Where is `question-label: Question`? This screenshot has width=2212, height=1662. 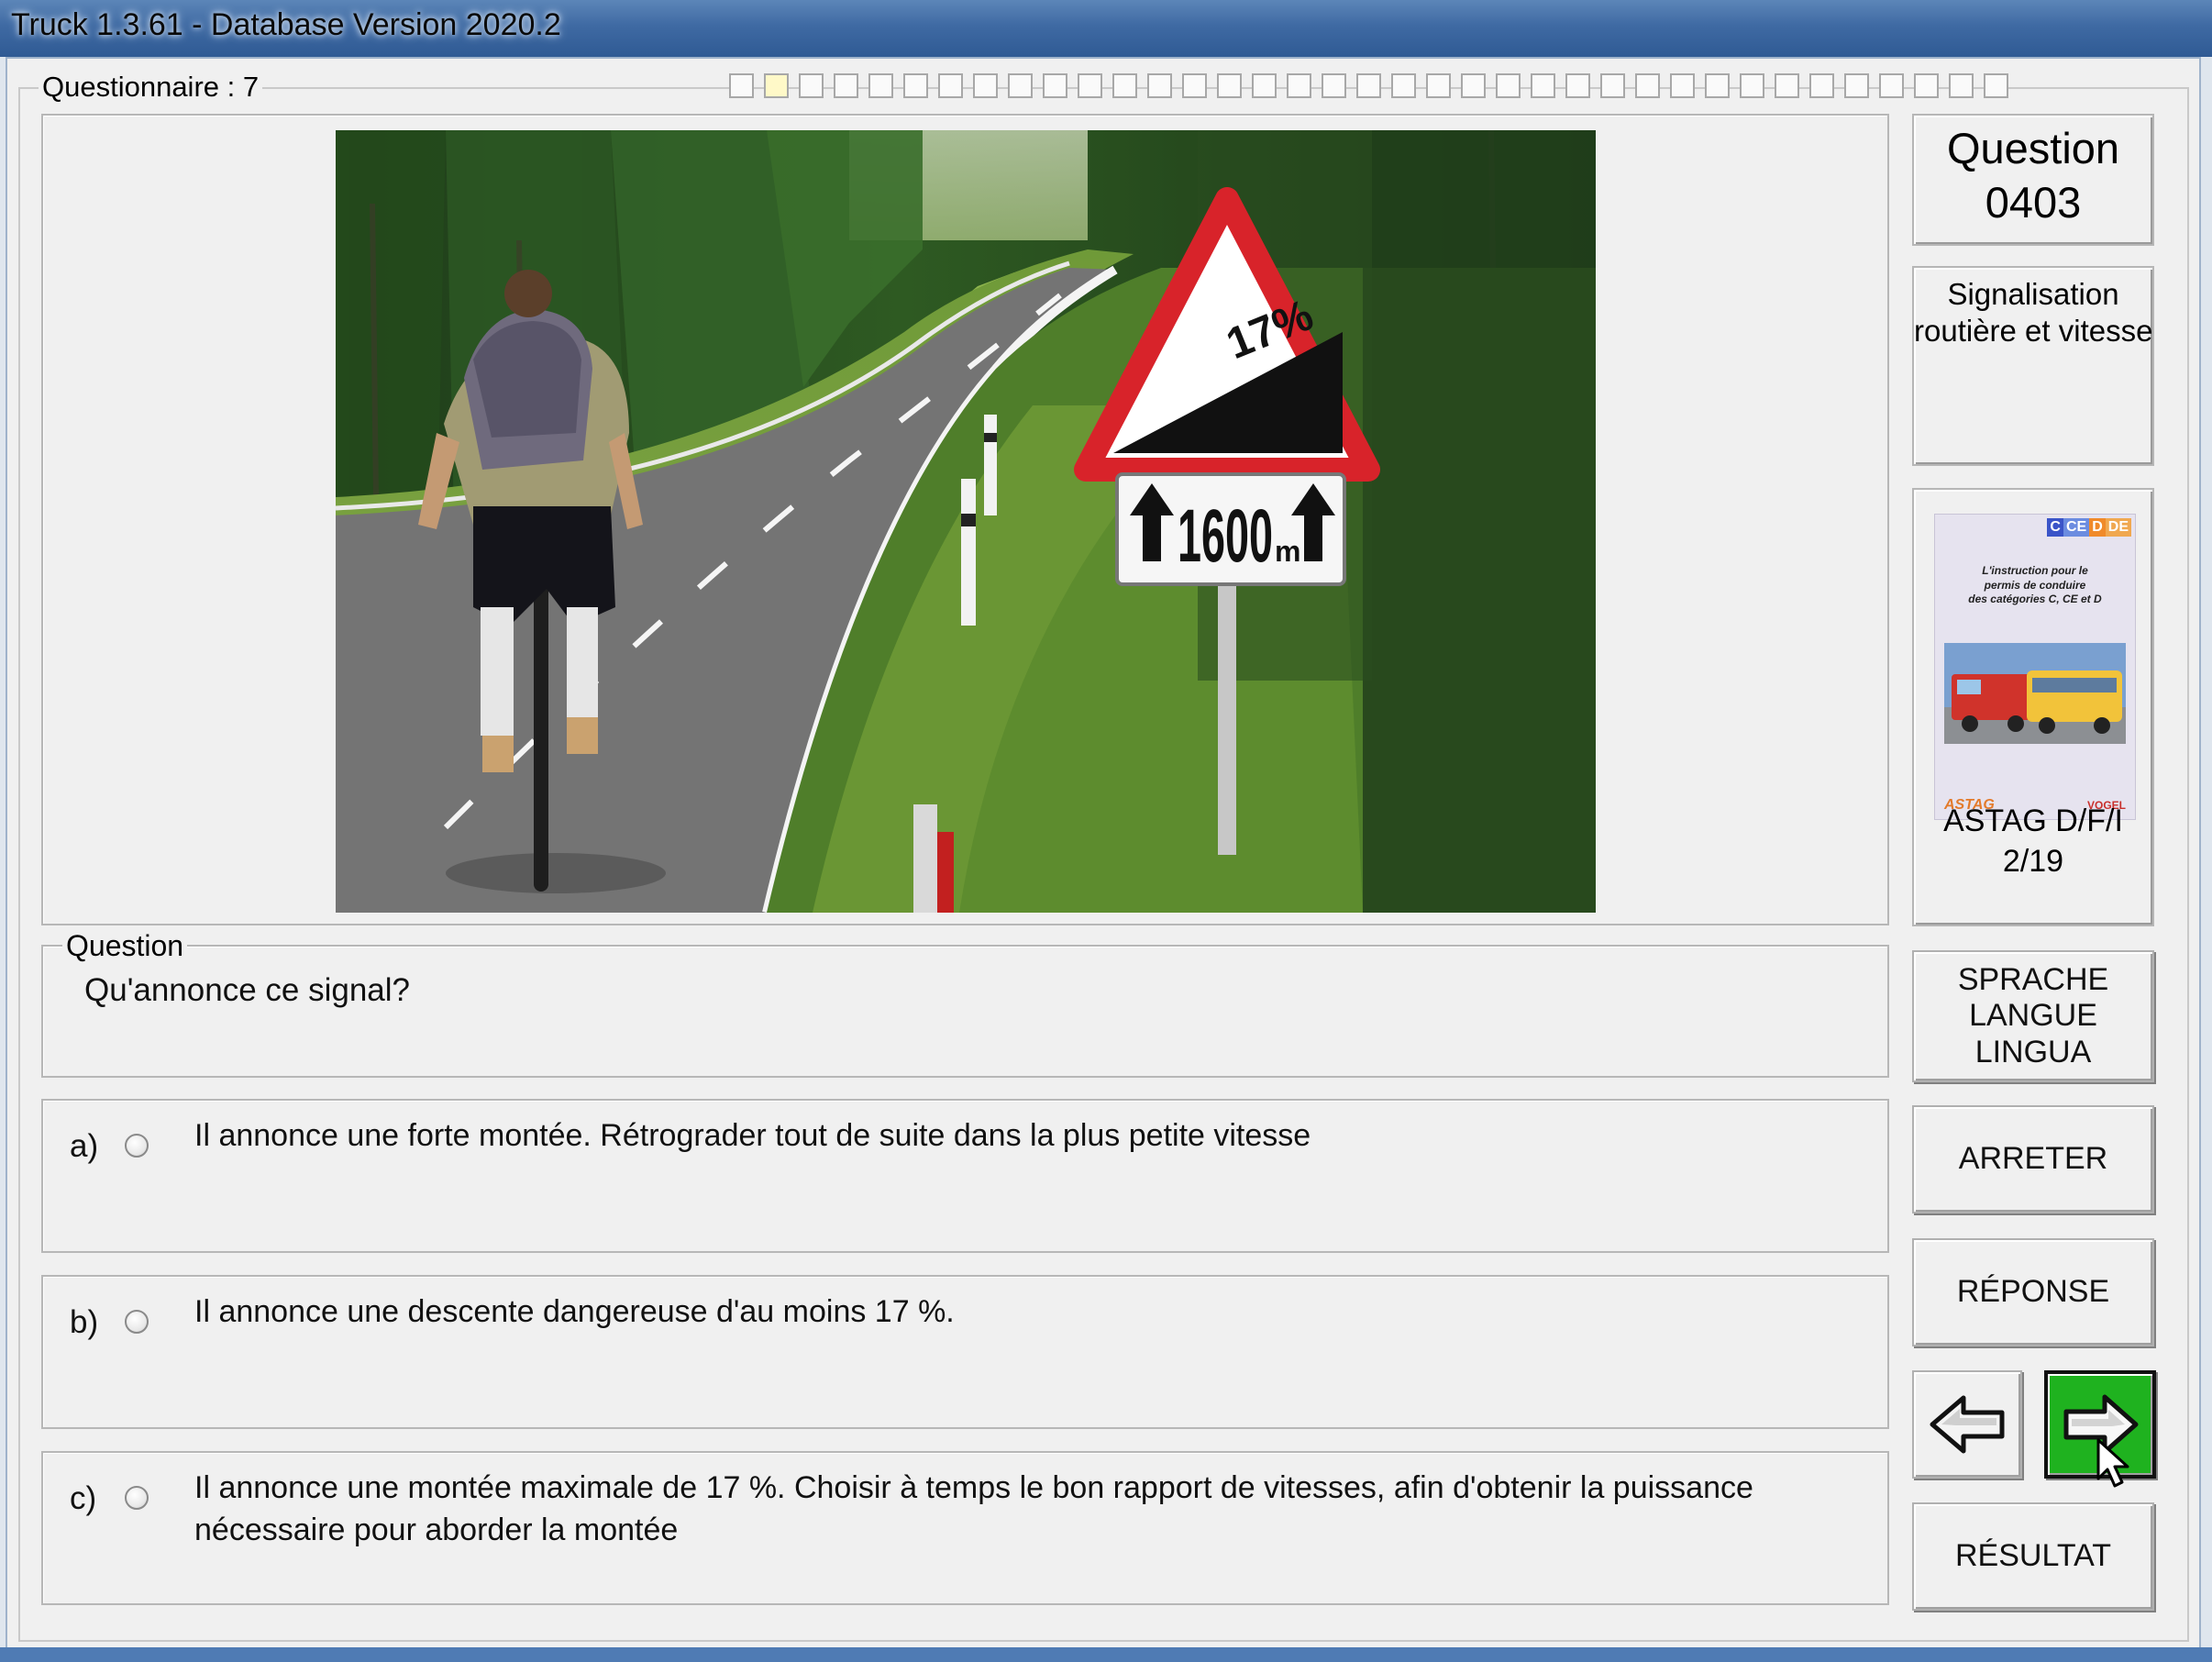 question-label: Question is located at coordinates (2033, 148).